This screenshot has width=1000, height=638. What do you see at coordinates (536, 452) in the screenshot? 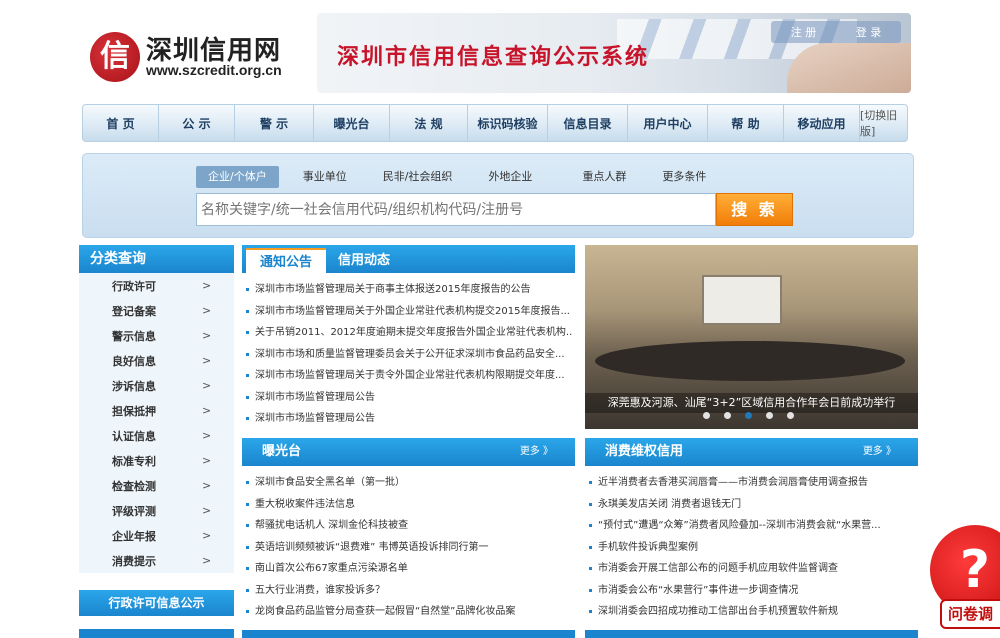
I see `exposure-more-link: 更多 》` at bounding box center [536, 452].